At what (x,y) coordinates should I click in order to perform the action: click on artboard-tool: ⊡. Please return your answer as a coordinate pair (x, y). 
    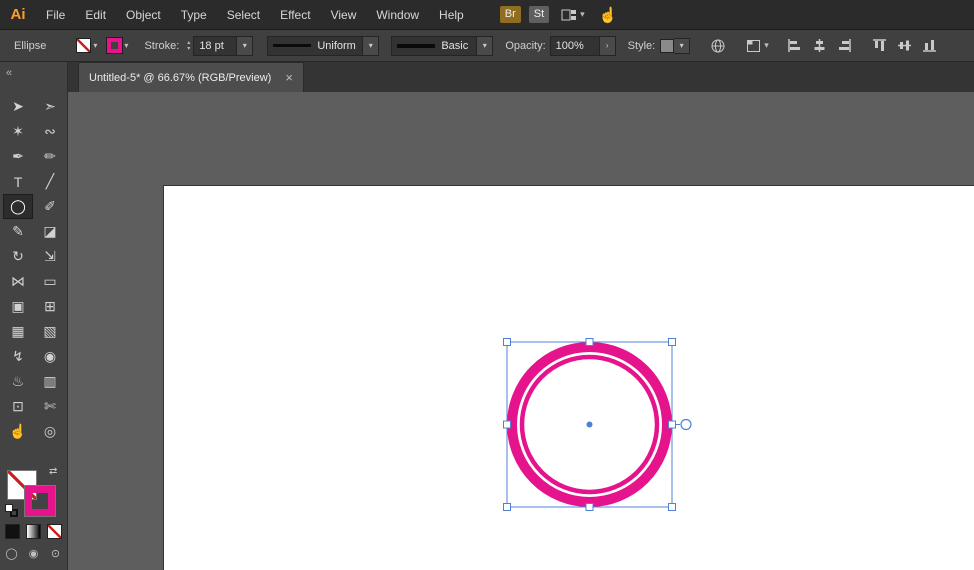
    Looking at the image, I should click on (18, 406).